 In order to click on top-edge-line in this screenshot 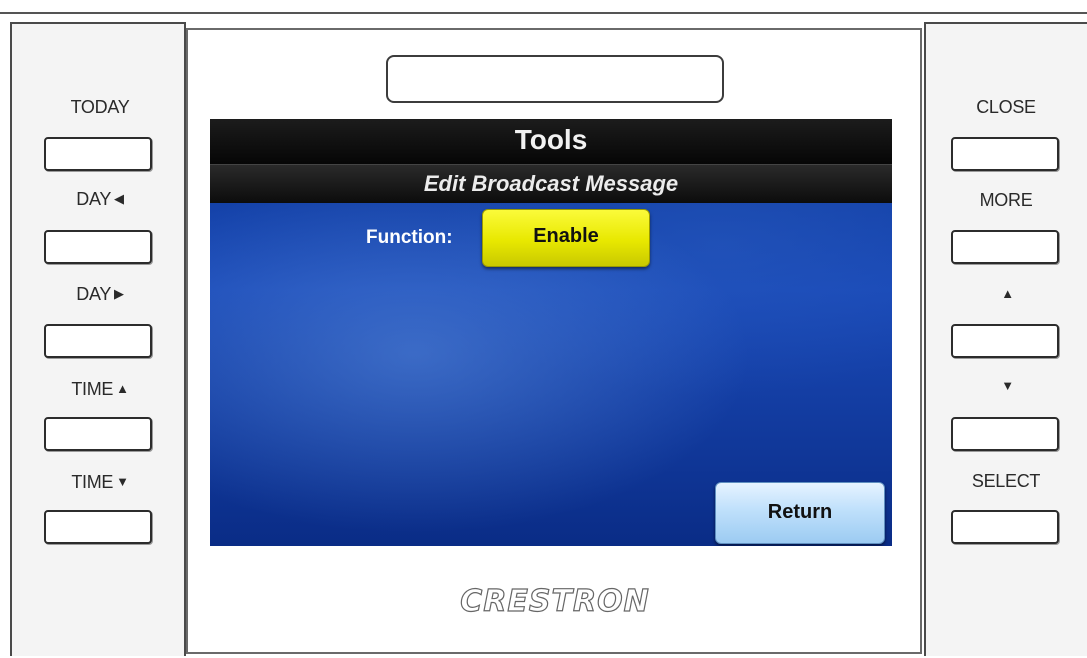, I will do `click(543, 13)`.